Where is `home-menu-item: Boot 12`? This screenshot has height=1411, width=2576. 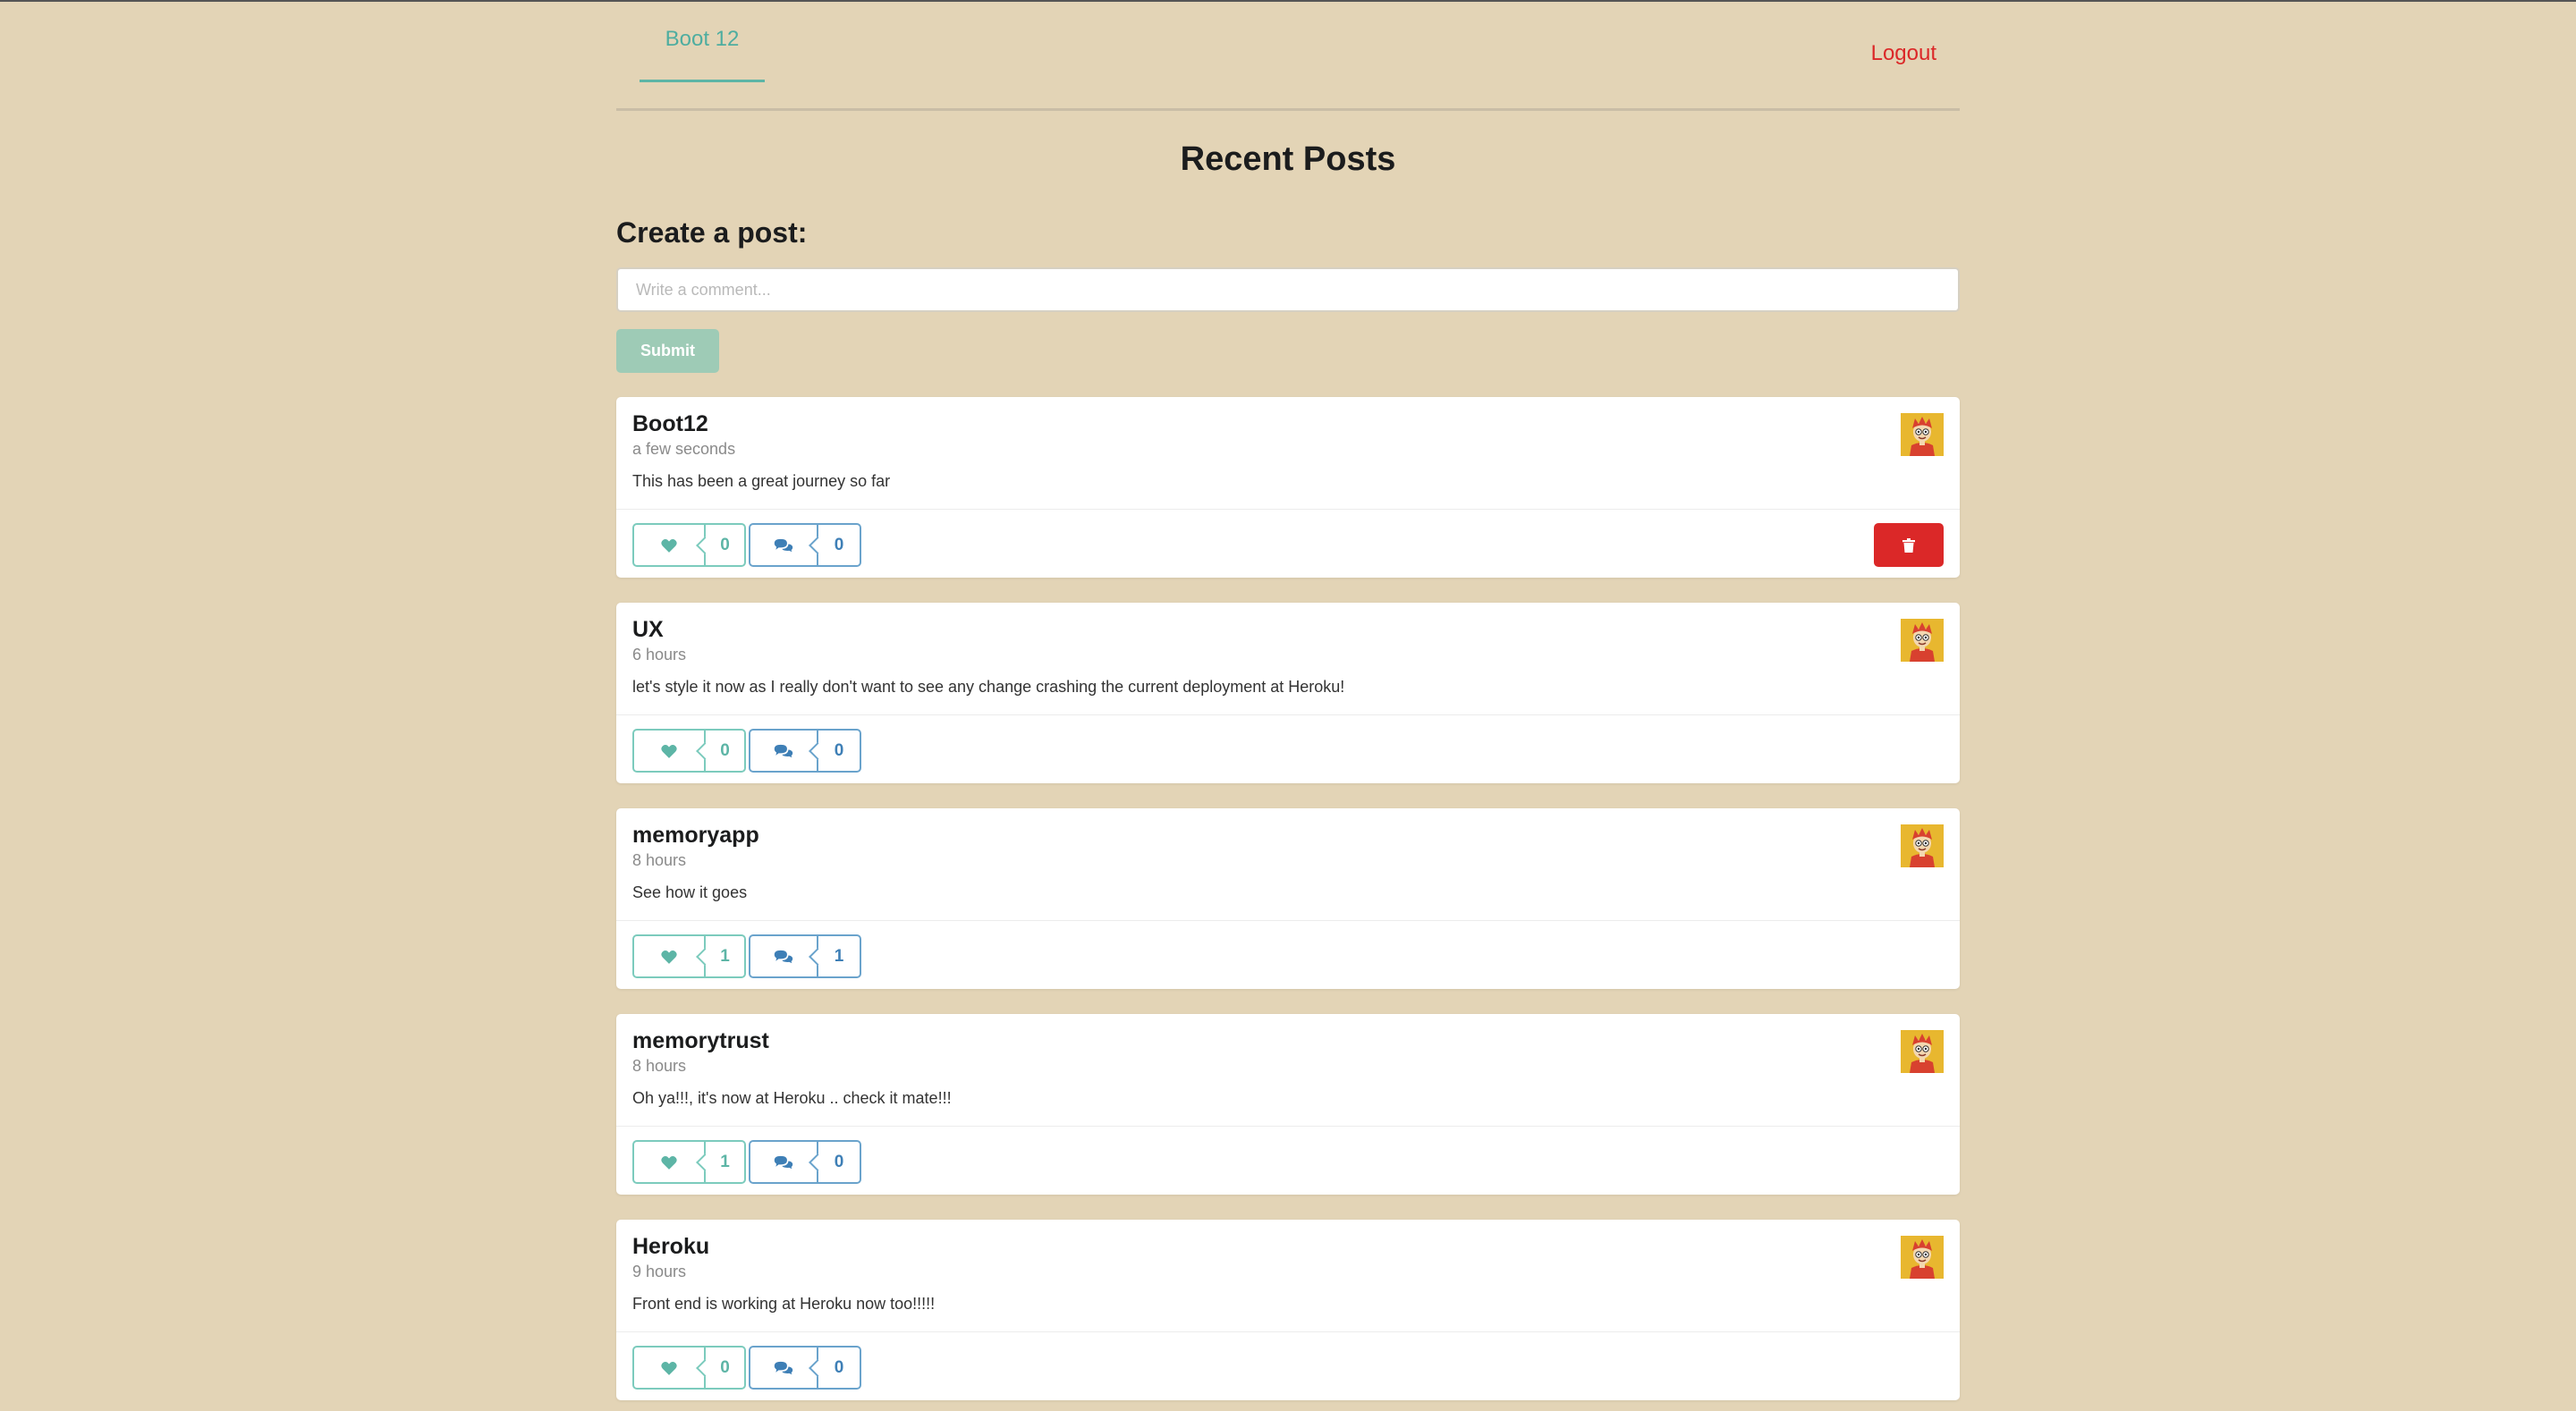 home-menu-item: Boot 12 is located at coordinates (702, 41).